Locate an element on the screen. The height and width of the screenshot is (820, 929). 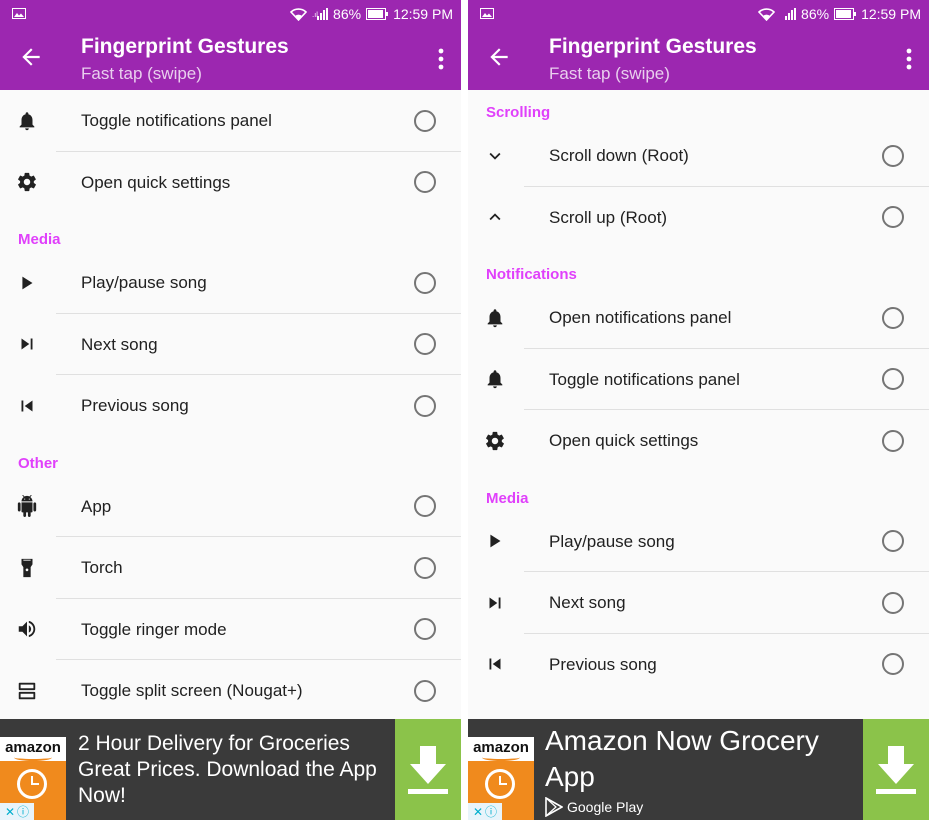
gallery-notification-icon is located at coordinates (487, 13).